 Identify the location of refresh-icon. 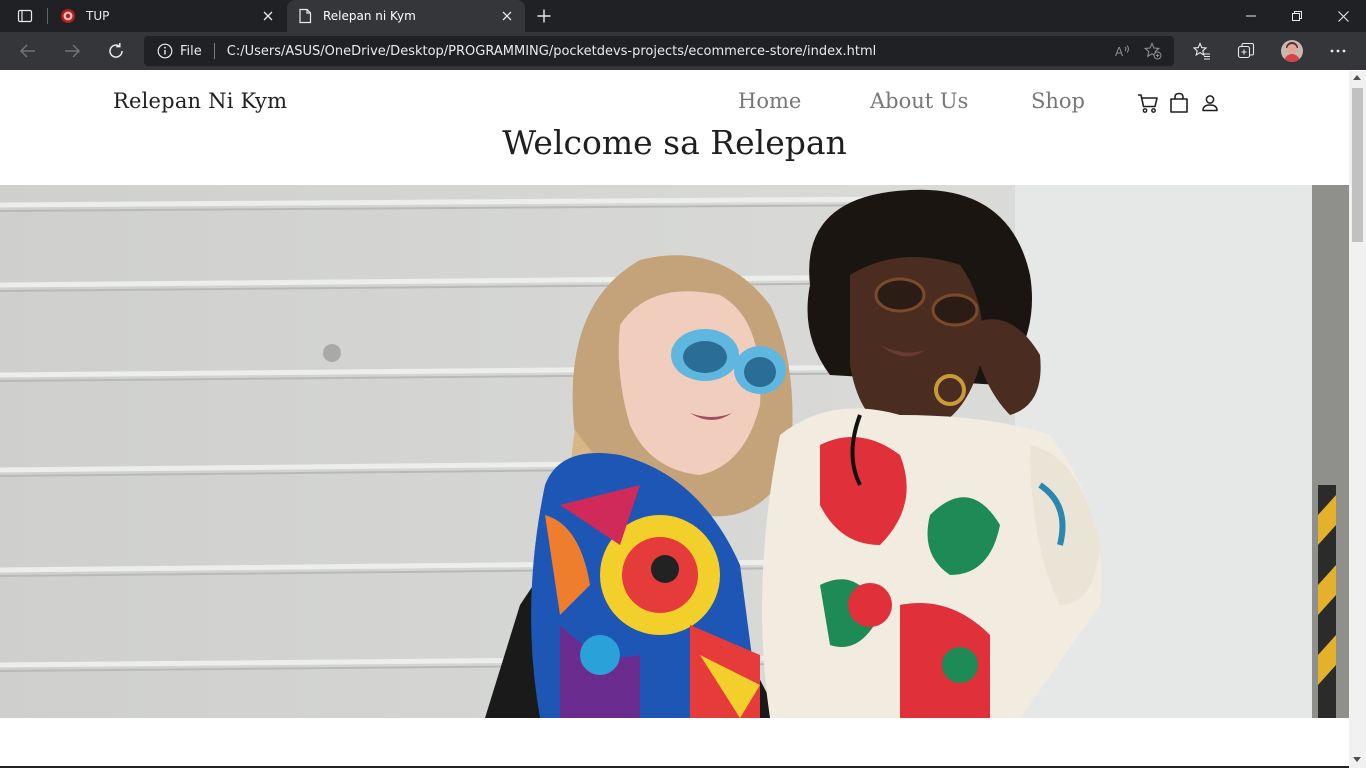
(116, 50).